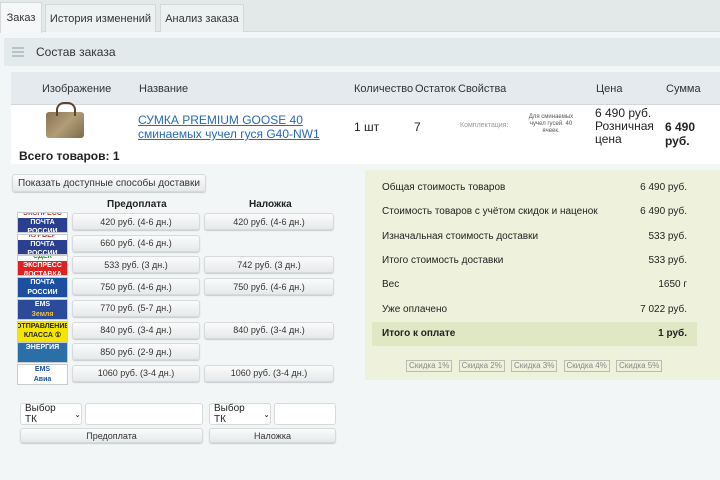 The image size is (720, 480). What do you see at coordinates (77, 89) in the screenshot?
I see `col-image: Изображение` at bounding box center [77, 89].